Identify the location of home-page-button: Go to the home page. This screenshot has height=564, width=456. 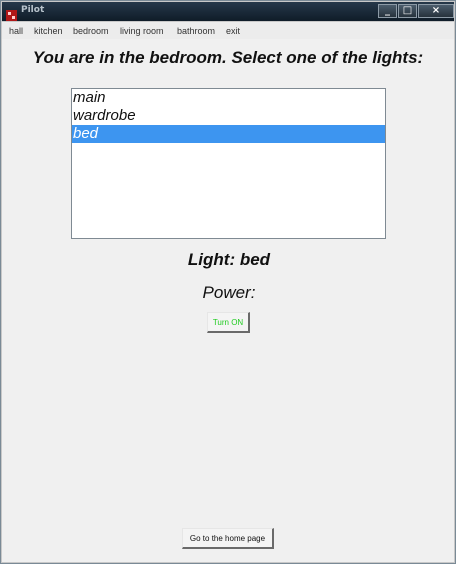
(228, 538).